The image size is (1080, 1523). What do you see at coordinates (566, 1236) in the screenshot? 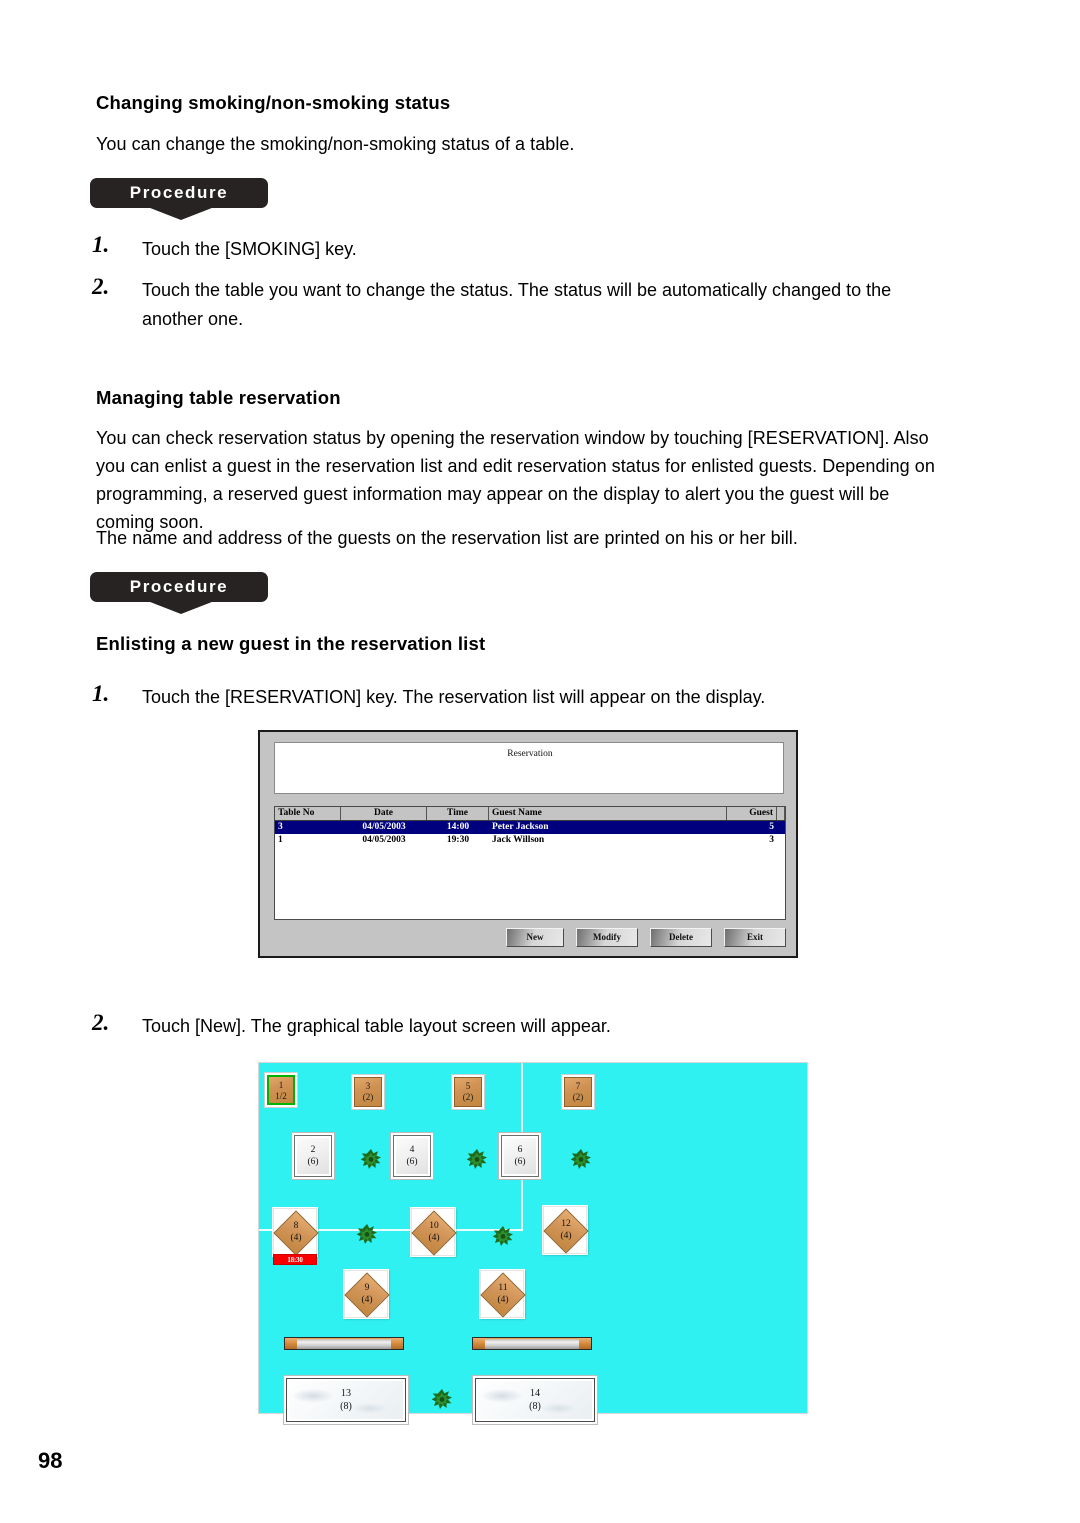
I see `table-seats-12: (4)` at bounding box center [566, 1236].